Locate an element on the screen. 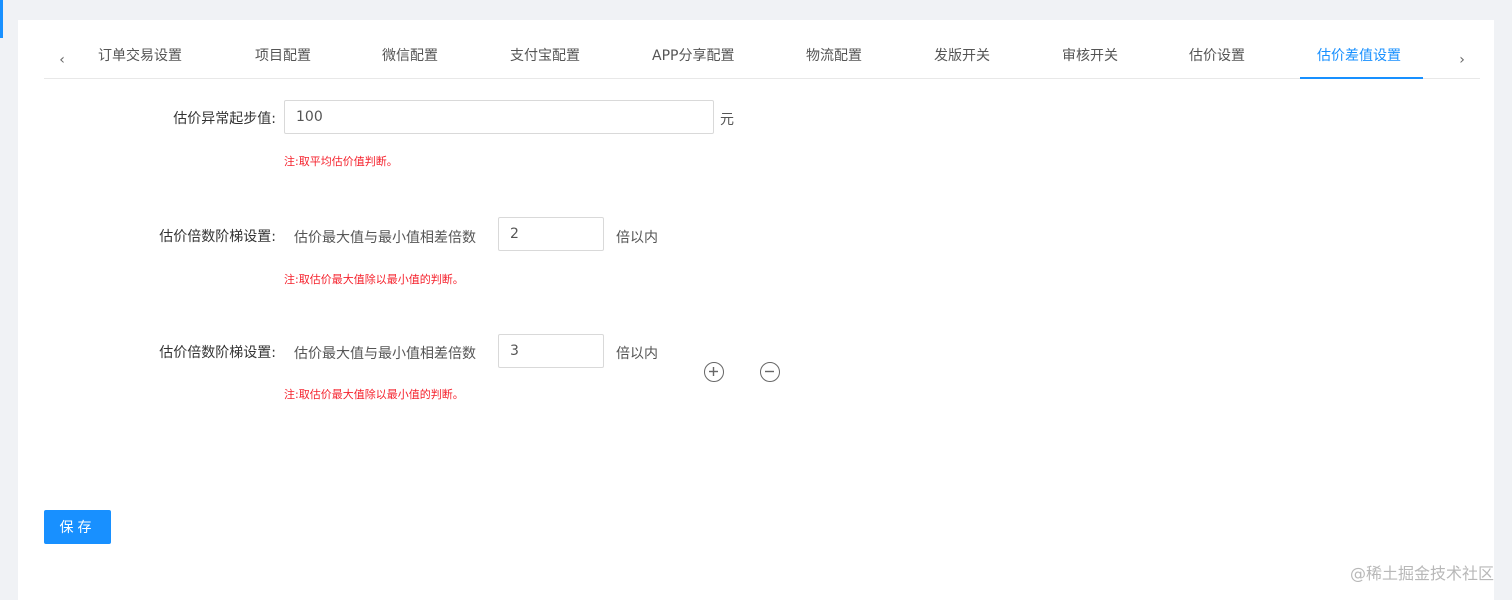  ladder-2-suffix: 倍以内 is located at coordinates (637, 354).